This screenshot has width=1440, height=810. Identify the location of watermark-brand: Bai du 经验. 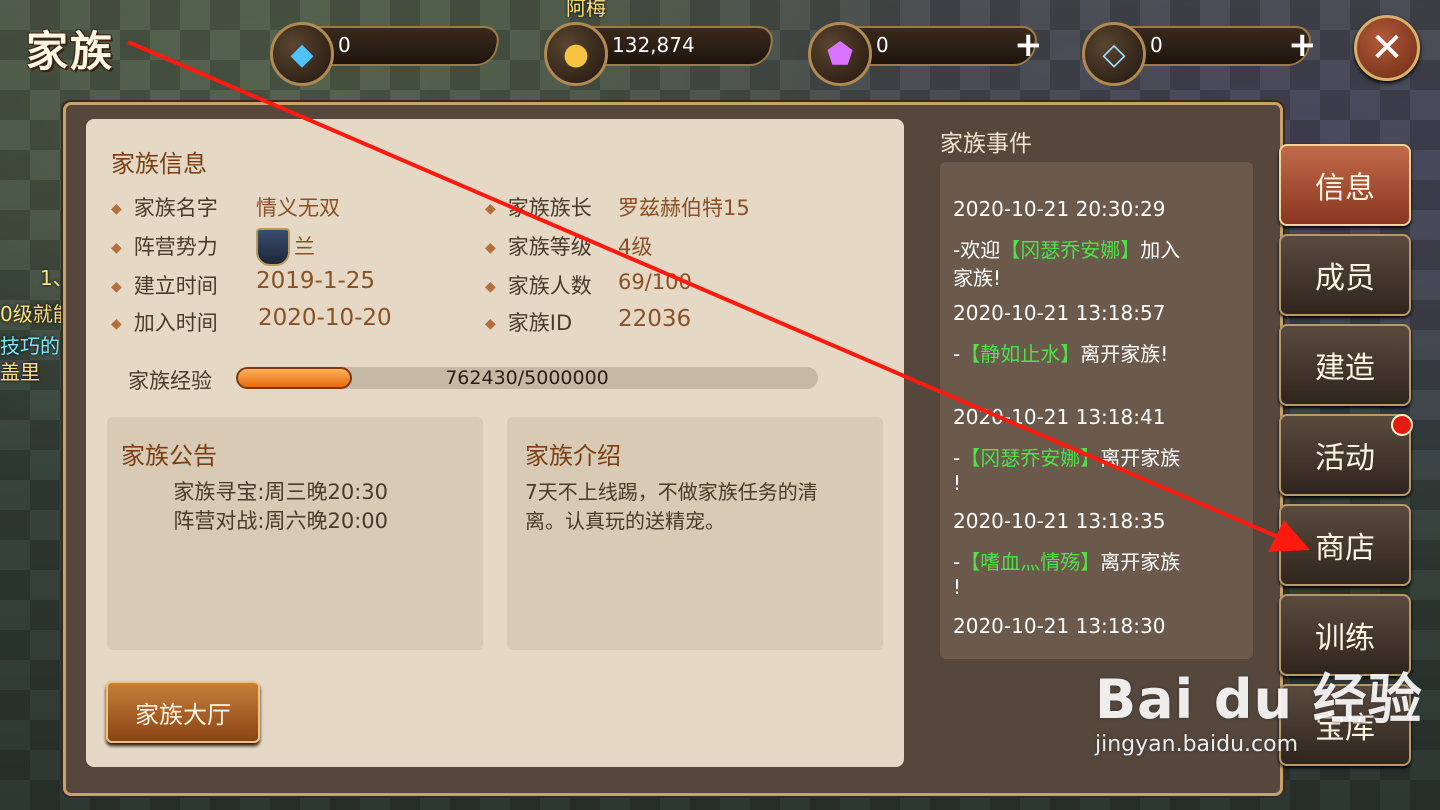
(1259, 699).